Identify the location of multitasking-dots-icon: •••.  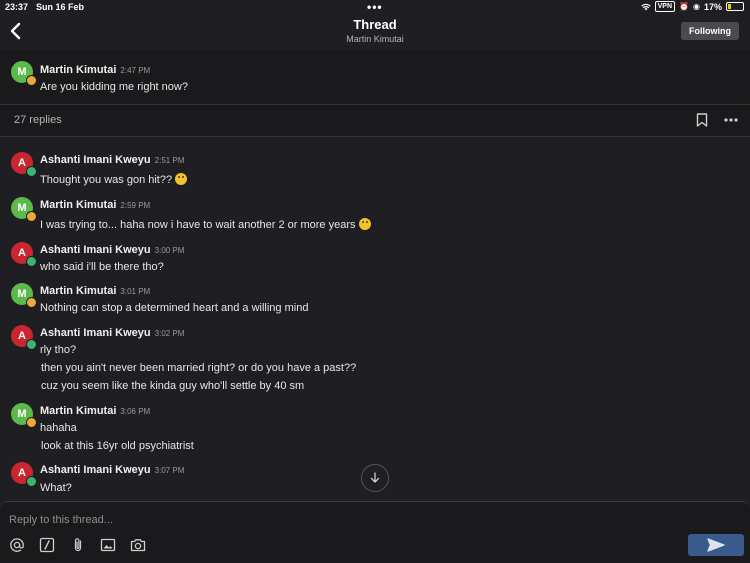
(375, 7).